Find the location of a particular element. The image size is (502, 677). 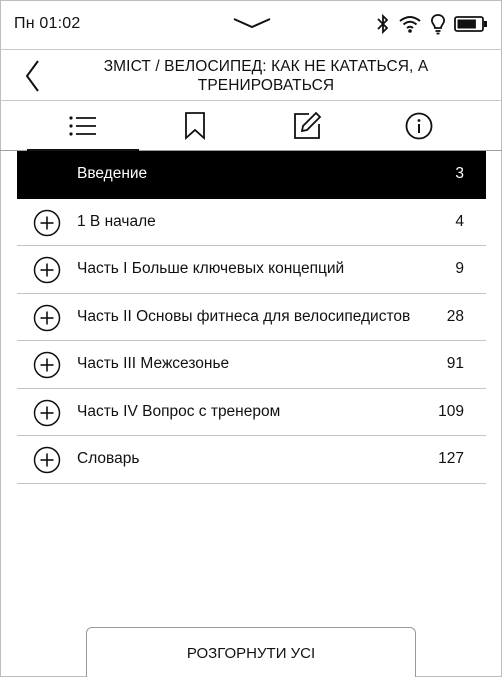

tab-info is located at coordinates (419, 126).